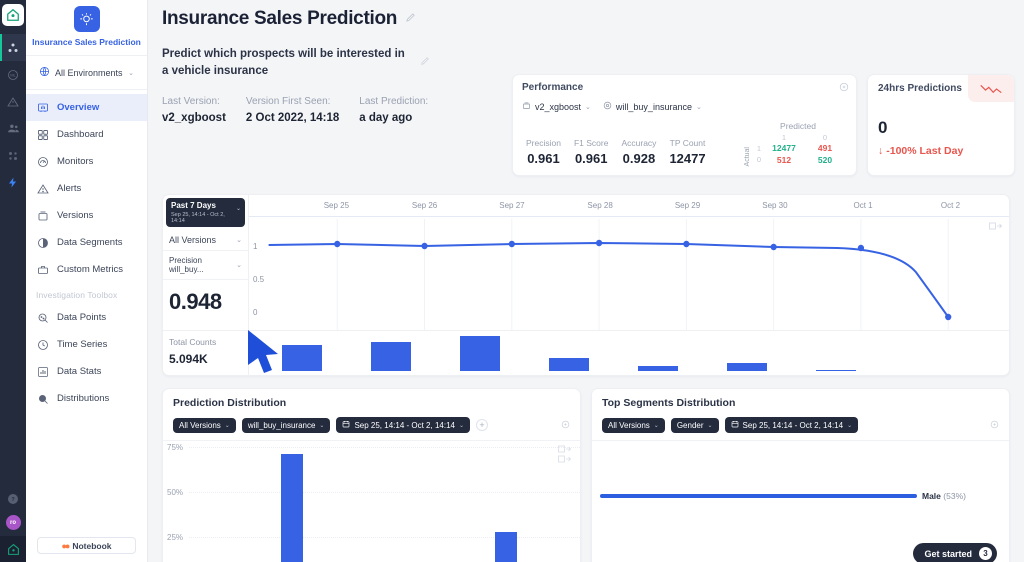 The width and height of the screenshot is (1024, 562). What do you see at coordinates (565, 456) in the screenshot?
I see `chart-tools-icon` at bounding box center [565, 456].